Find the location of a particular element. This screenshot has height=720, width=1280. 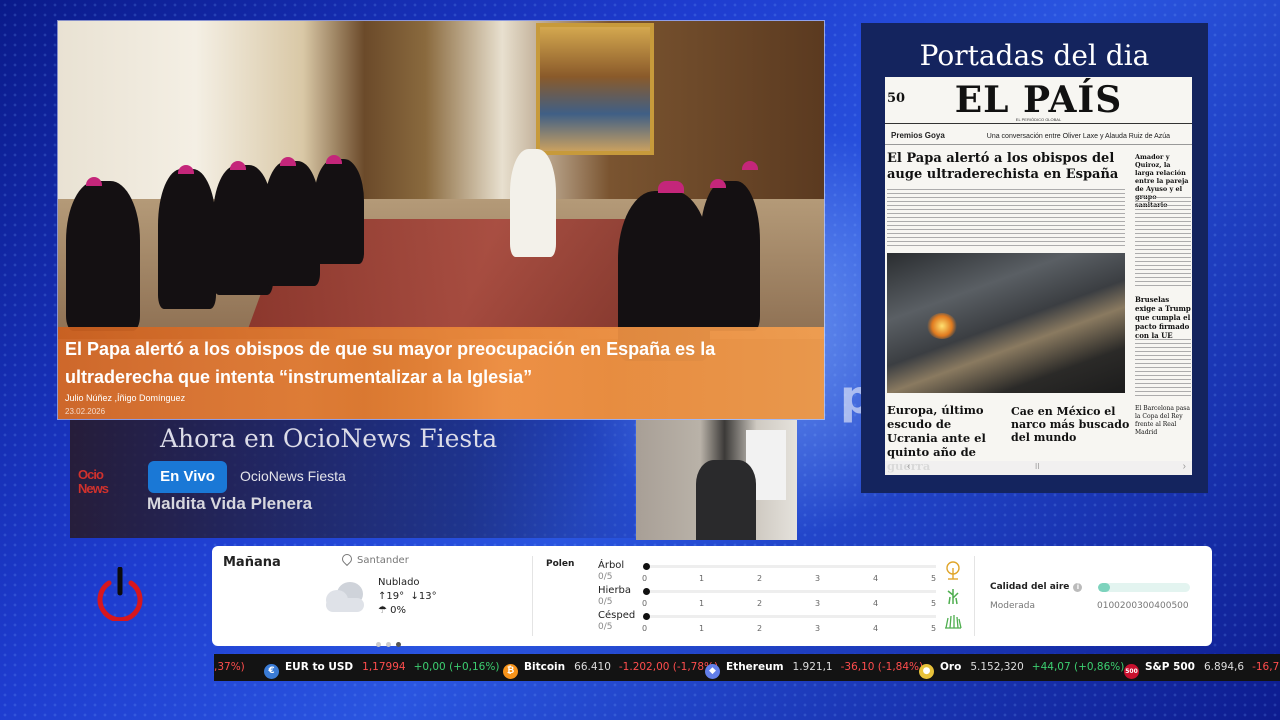

gold-icon: ● is located at coordinates (926, 671).